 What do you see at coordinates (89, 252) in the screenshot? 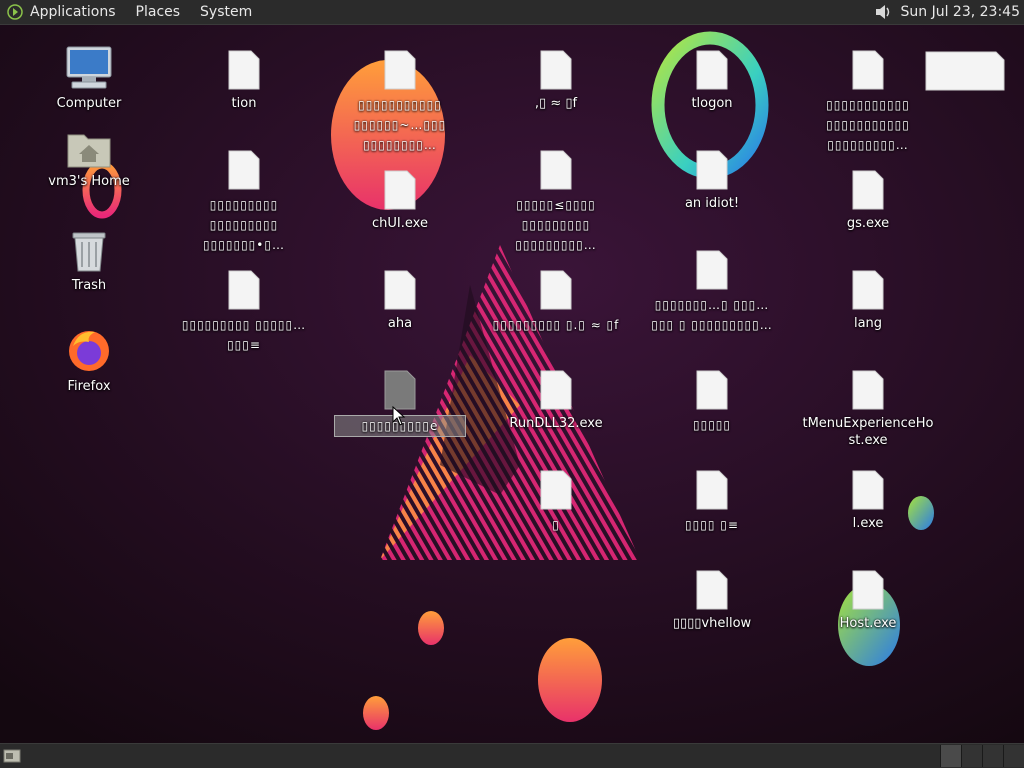
I see `trash-icon` at bounding box center [89, 252].